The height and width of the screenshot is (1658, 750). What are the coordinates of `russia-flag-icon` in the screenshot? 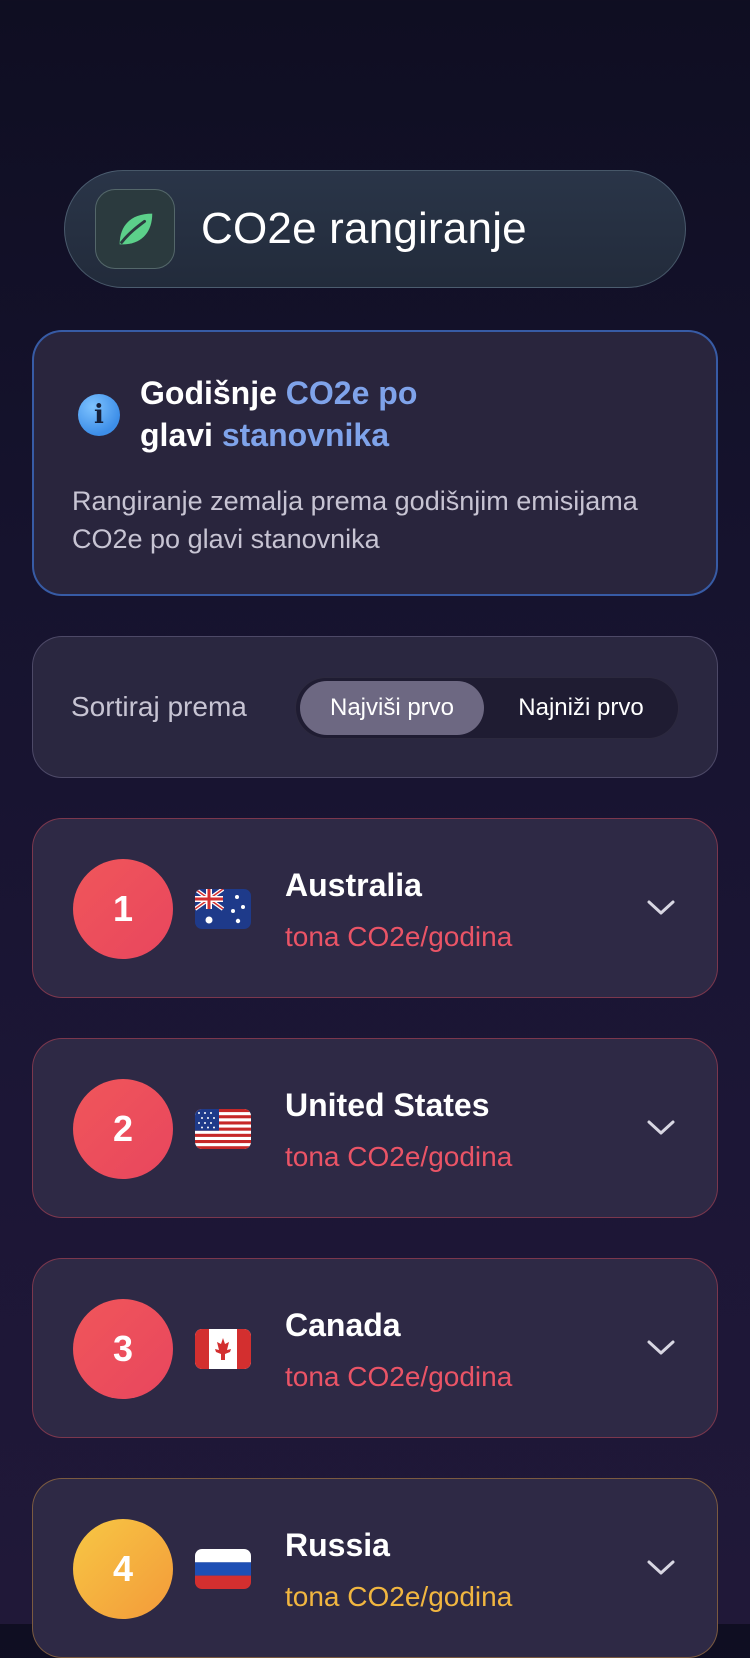 It's located at (223, 1569).